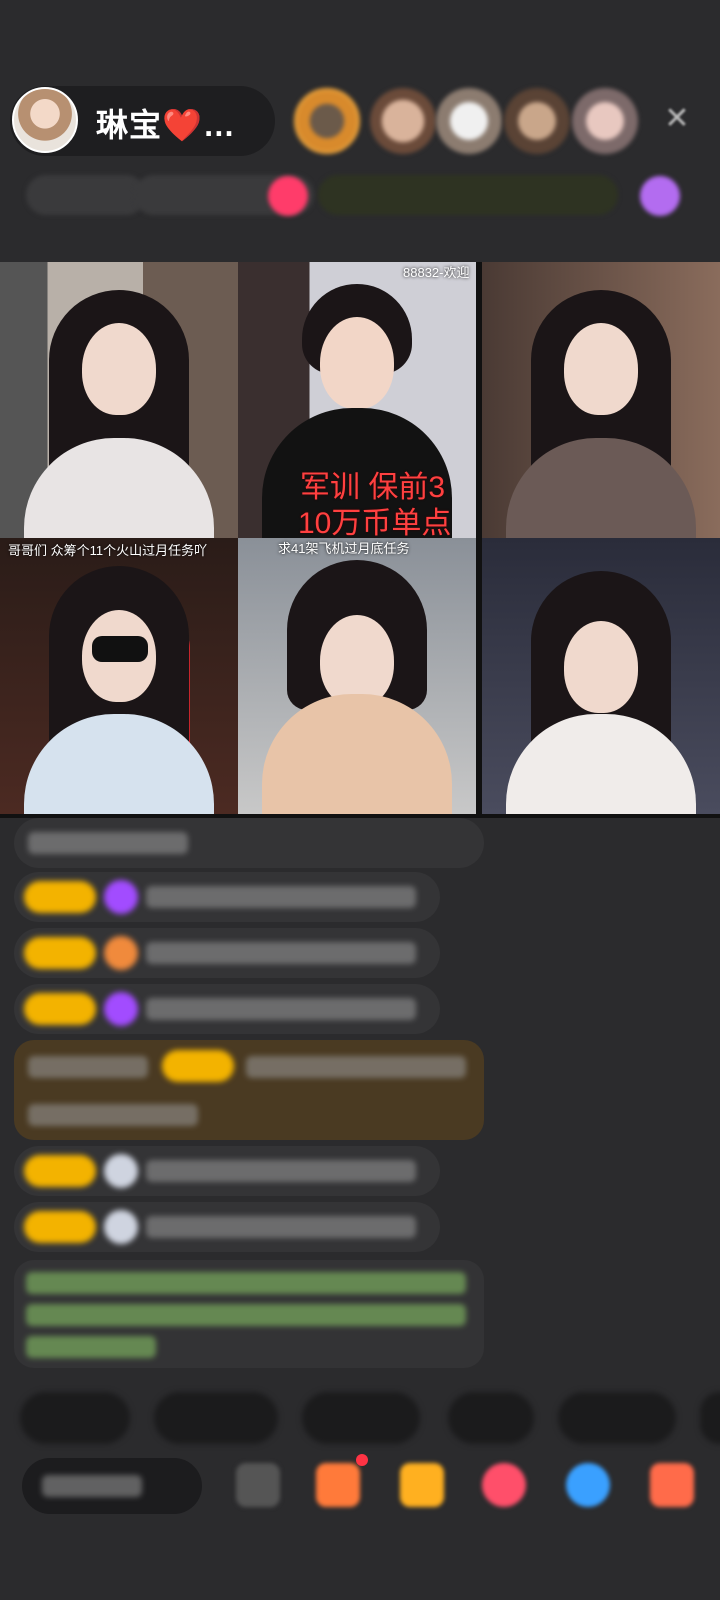 The width and height of the screenshot is (720, 1600). Describe the element at coordinates (588, 1485) in the screenshot. I see `chat-icon` at that location.